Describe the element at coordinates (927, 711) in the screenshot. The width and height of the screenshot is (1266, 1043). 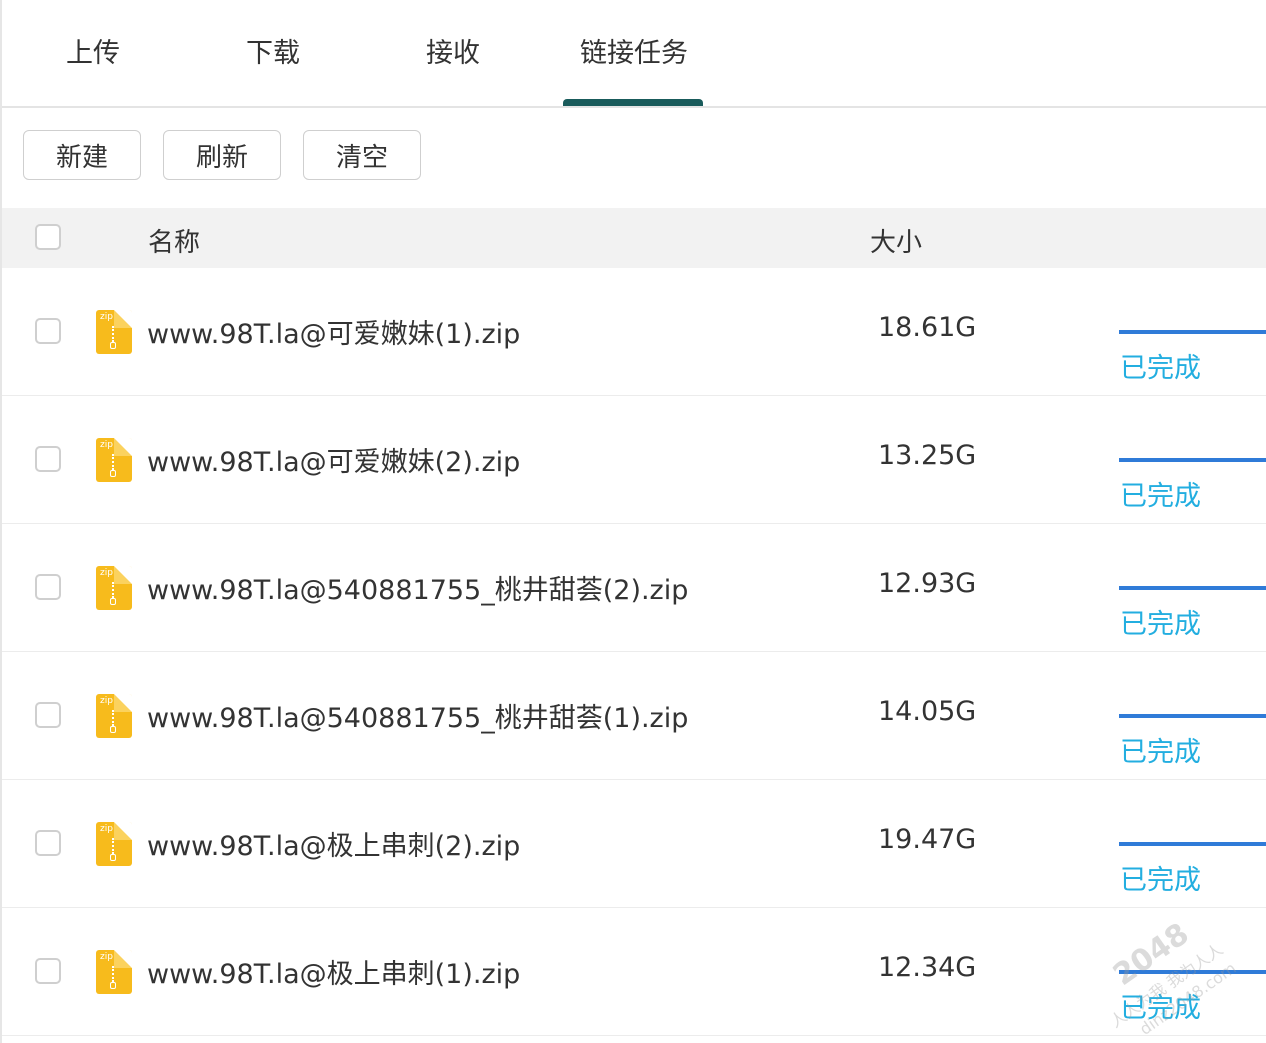
I see `file-size: 14.05G` at that location.